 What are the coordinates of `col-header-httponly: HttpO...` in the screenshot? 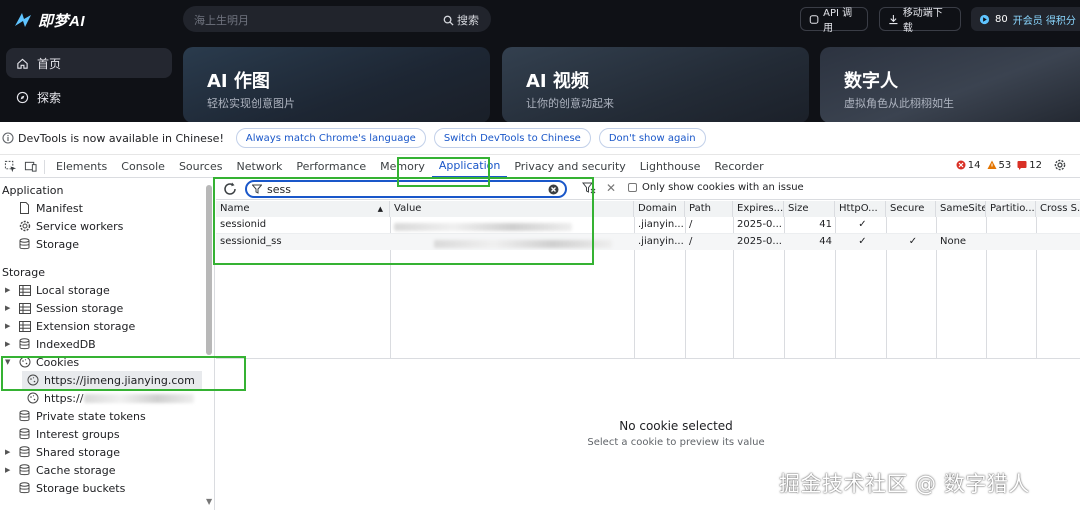 It's located at (860, 209).